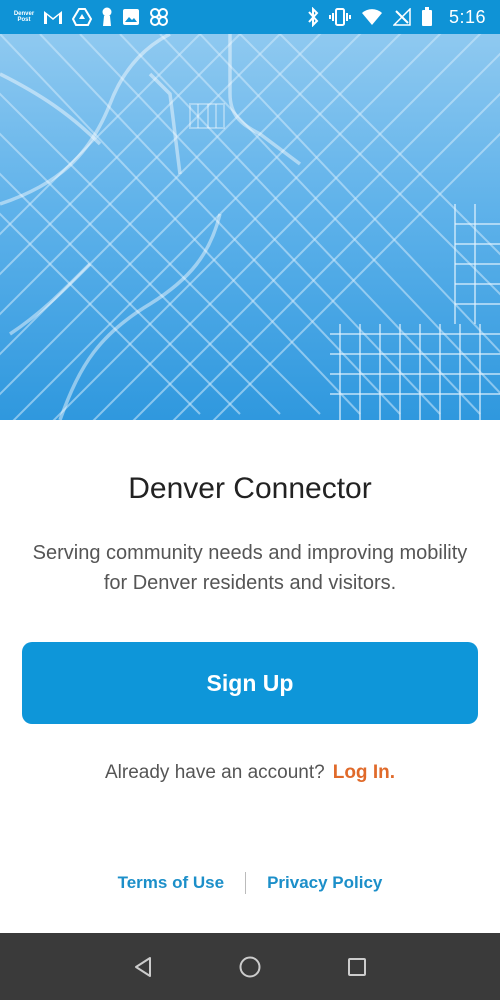 The width and height of the screenshot is (500, 1000). What do you see at coordinates (159, 17) in the screenshot?
I see `pinwheel-icon` at bounding box center [159, 17].